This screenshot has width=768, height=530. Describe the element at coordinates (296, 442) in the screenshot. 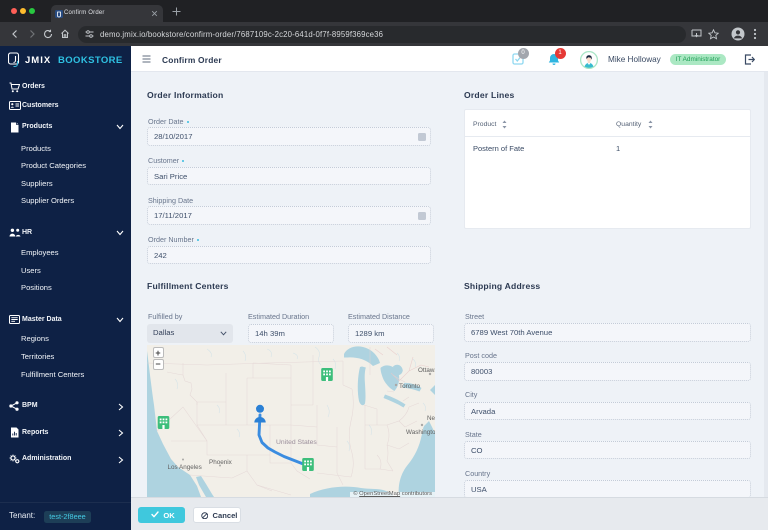

I see `svg-text: United States` at that location.